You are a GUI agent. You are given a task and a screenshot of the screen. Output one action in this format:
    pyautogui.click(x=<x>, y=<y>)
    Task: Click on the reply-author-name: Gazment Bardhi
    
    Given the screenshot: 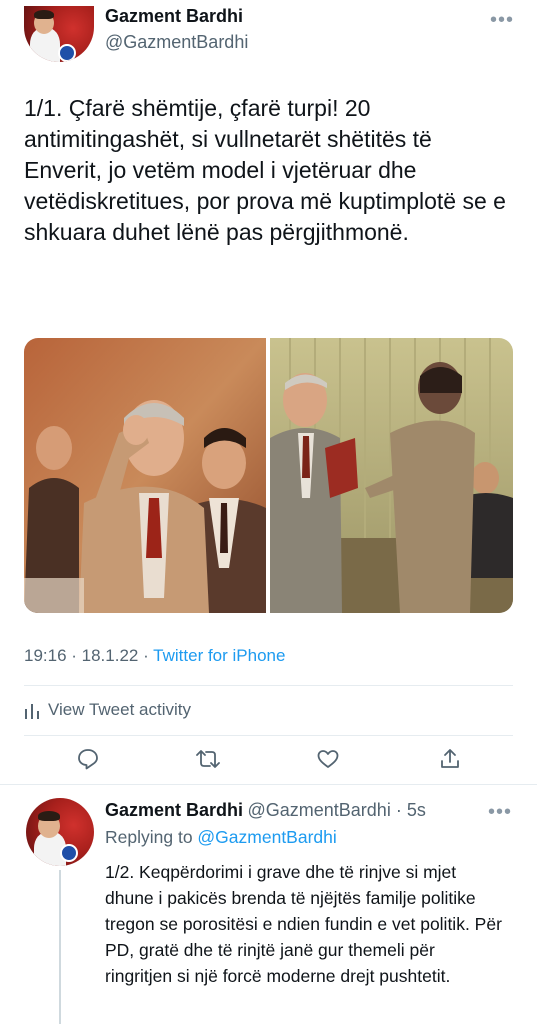 What is the action you would take?
    pyautogui.click(x=174, y=810)
    